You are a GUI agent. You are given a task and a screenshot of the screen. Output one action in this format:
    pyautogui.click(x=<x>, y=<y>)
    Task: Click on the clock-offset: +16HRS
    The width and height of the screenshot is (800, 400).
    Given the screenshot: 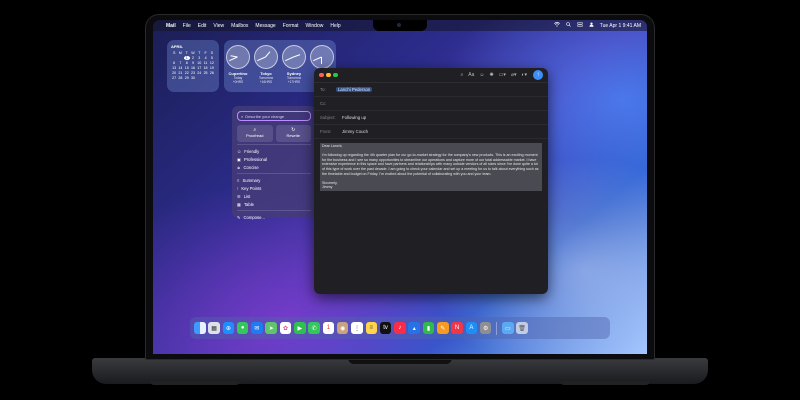 What is the action you would take?
    pyautogui.click(x=266, y=82)
    